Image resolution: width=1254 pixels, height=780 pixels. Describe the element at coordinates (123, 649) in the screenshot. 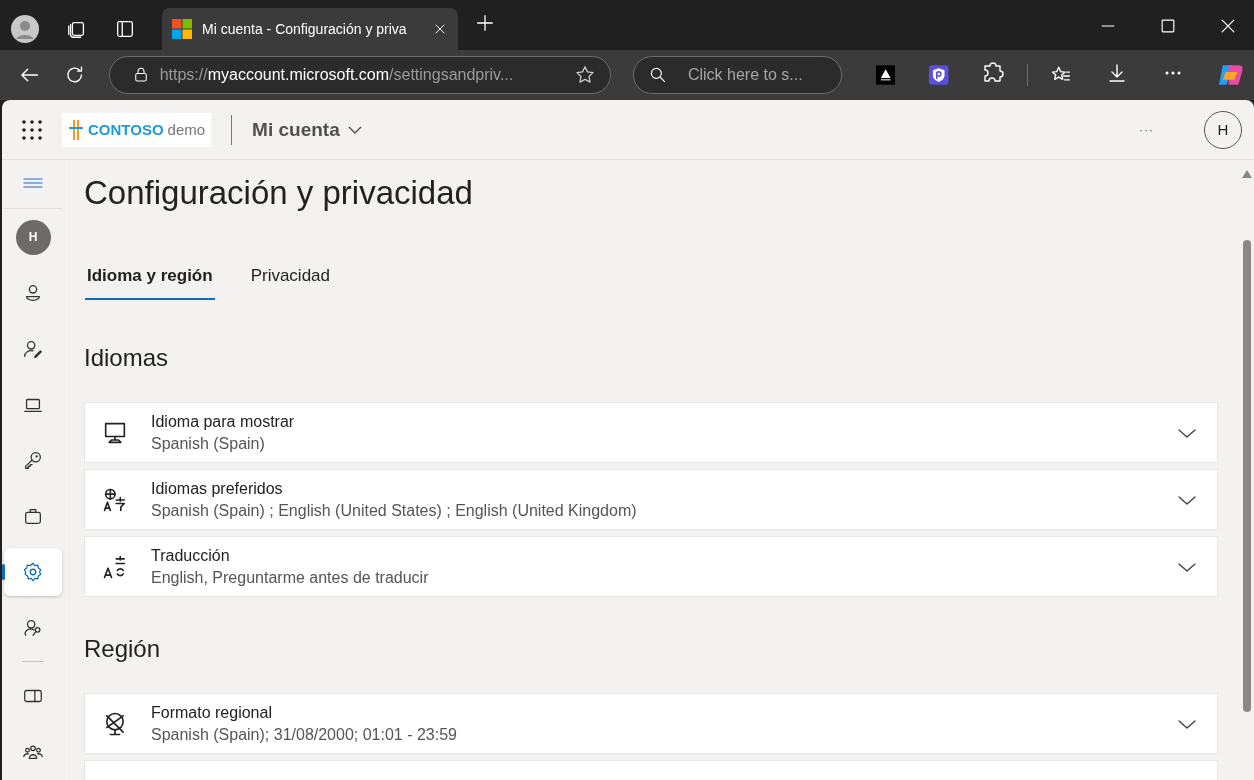

I see `section-heading: Región` at that location.